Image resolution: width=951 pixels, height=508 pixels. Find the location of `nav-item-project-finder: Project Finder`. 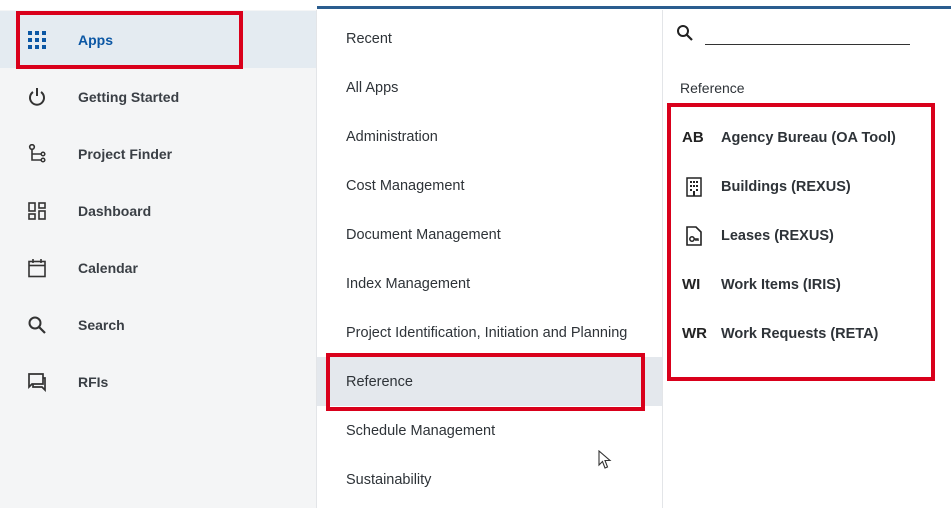

nav-item-project-finder: Project Finder is located at coordinates (158, 153).